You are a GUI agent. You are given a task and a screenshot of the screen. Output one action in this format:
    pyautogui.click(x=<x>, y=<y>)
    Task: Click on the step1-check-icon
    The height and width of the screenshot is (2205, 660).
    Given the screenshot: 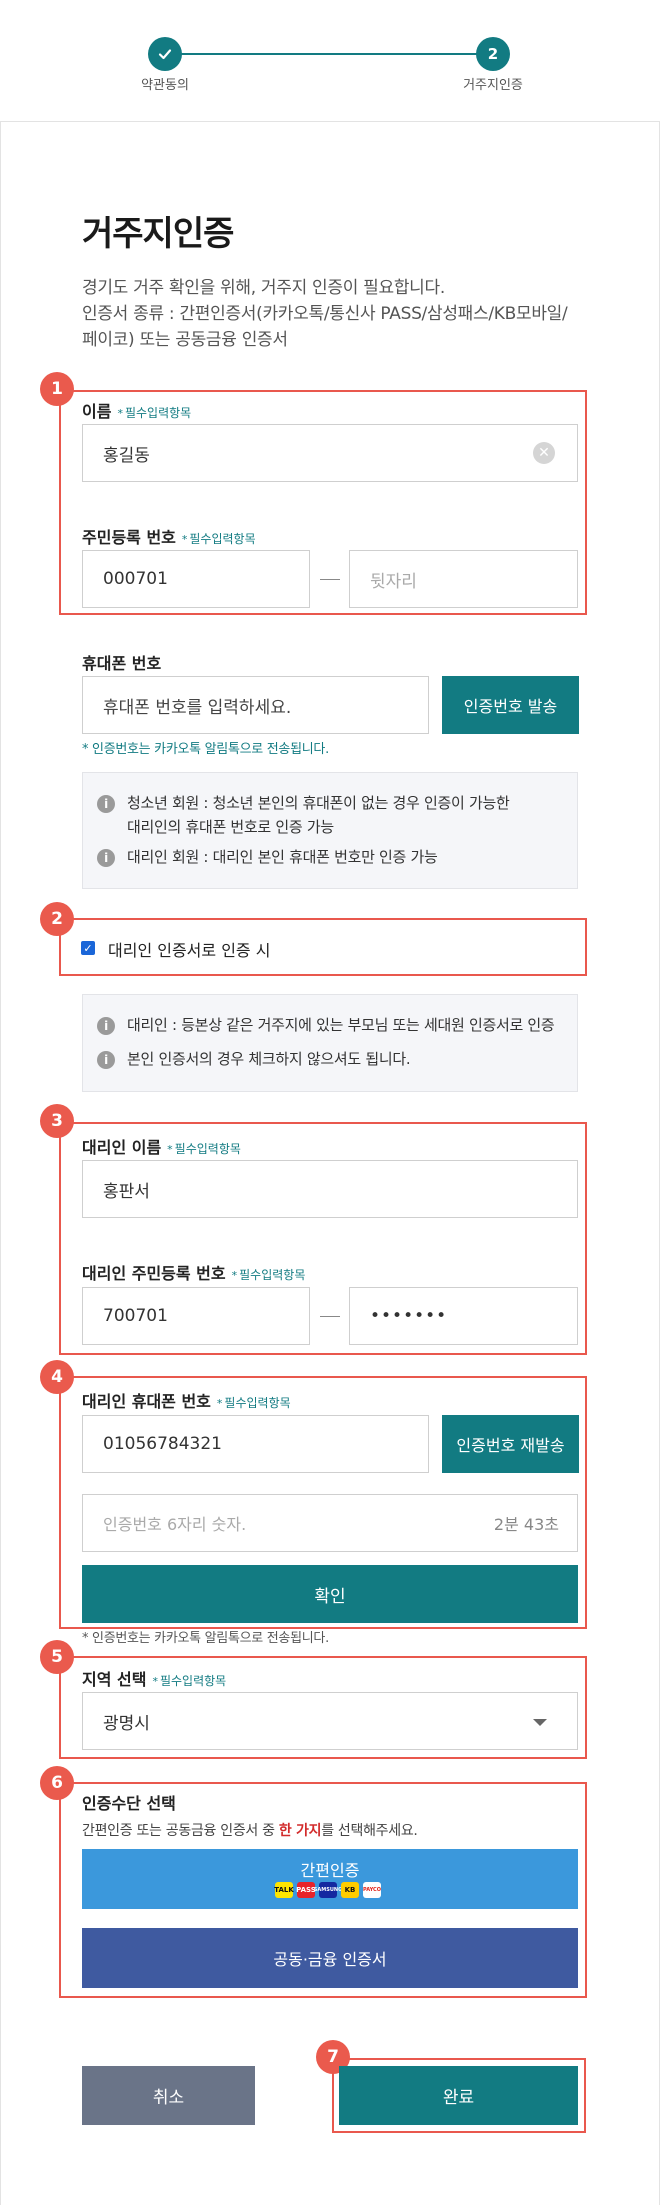 What is the action you would take?
    pyautogui.click(x=165, y=54)
    